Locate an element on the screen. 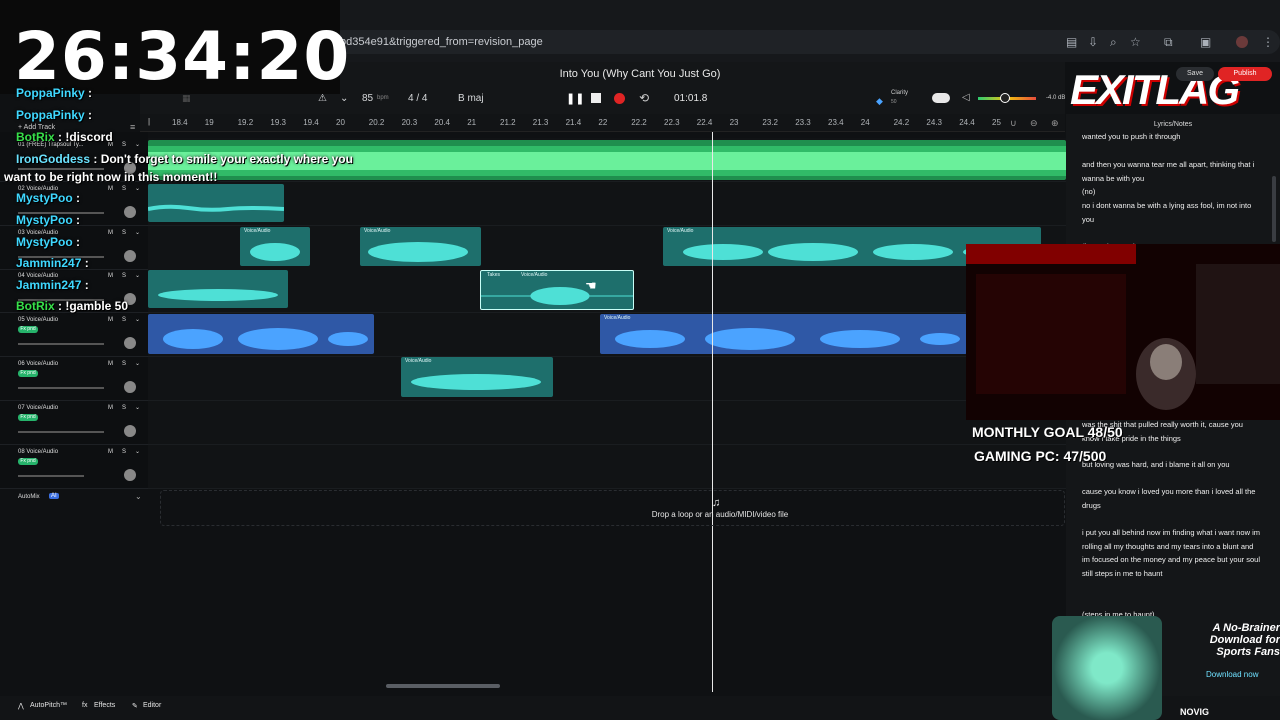 Image resolution: width=1280 pixels, height=720 pixels. clip-track3-a: Voice/Audio is located at coordinates (275, 246).